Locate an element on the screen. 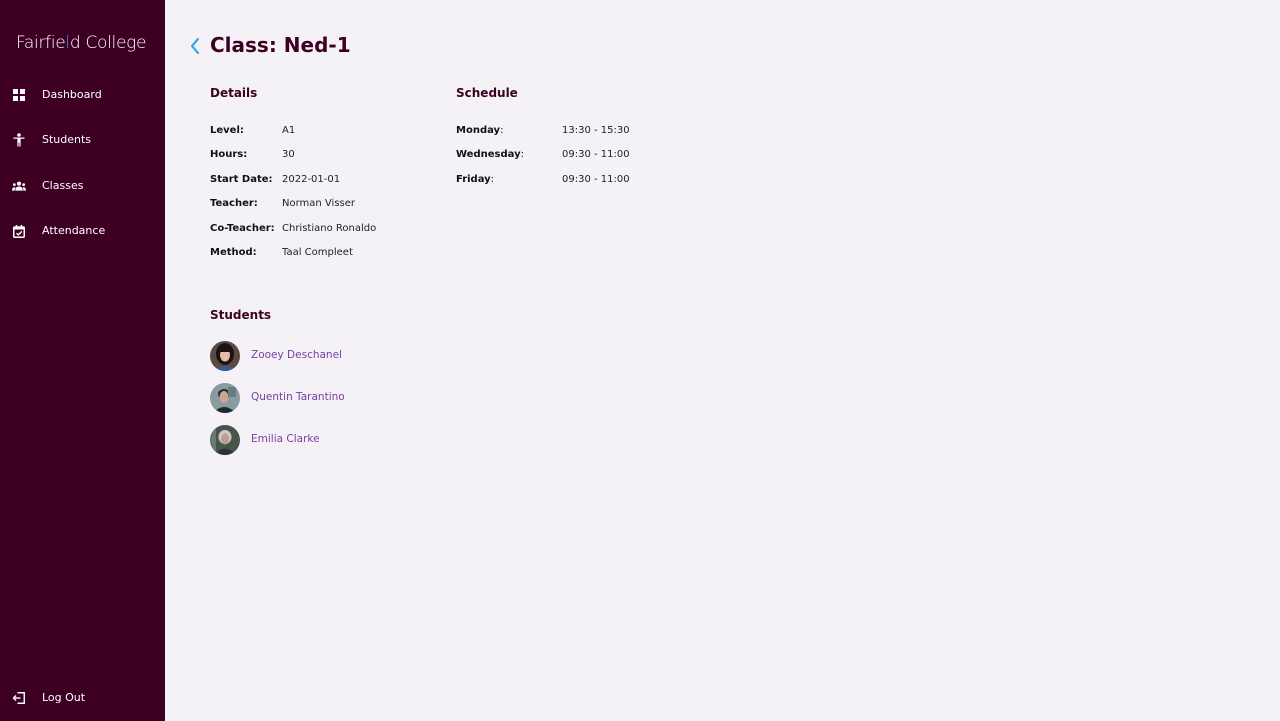 This screenshot has width=1280, height=721. logout-button: Log Out is located at coordinates (82, 698).